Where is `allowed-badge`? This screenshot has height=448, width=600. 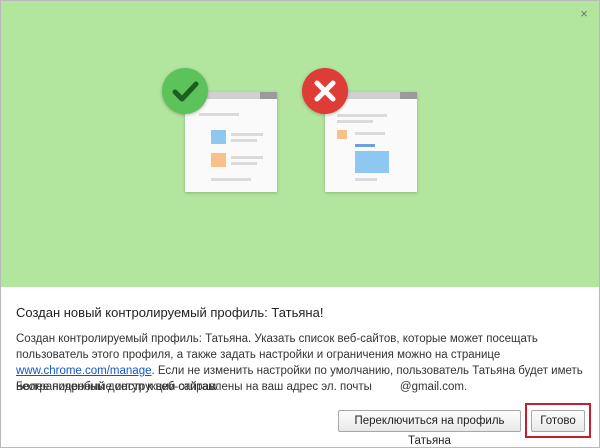 allowed-badge is located at coordinates (185, 91).